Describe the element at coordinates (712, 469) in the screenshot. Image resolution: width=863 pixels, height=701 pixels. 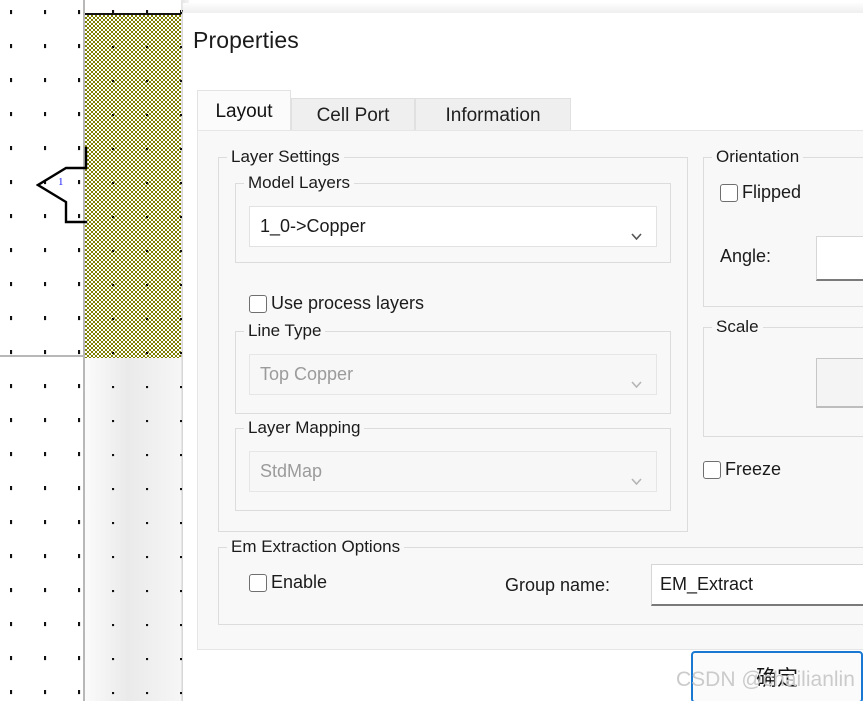
I see `freeze-checkbox` at that location.